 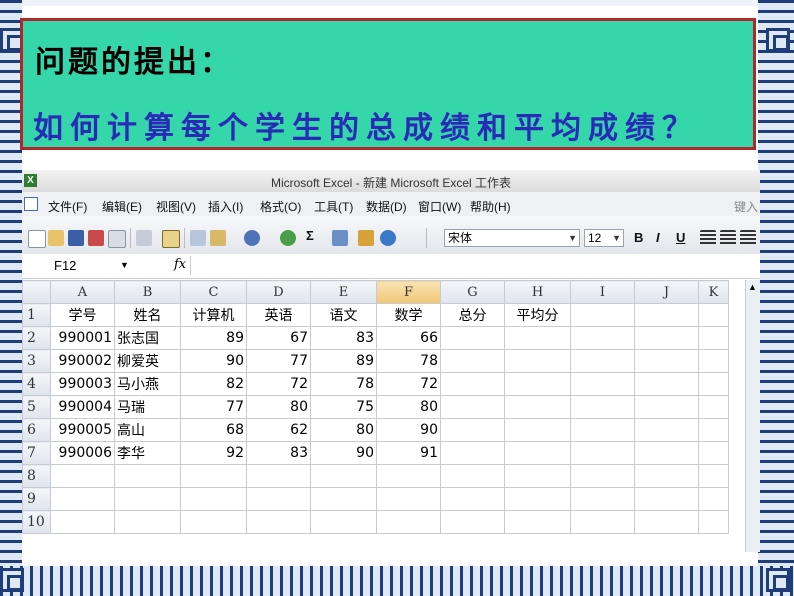 What do you see at coordinates (343, 453) in the screenshot?
I see `table-cell: 90` at bounding box center [343, 453].